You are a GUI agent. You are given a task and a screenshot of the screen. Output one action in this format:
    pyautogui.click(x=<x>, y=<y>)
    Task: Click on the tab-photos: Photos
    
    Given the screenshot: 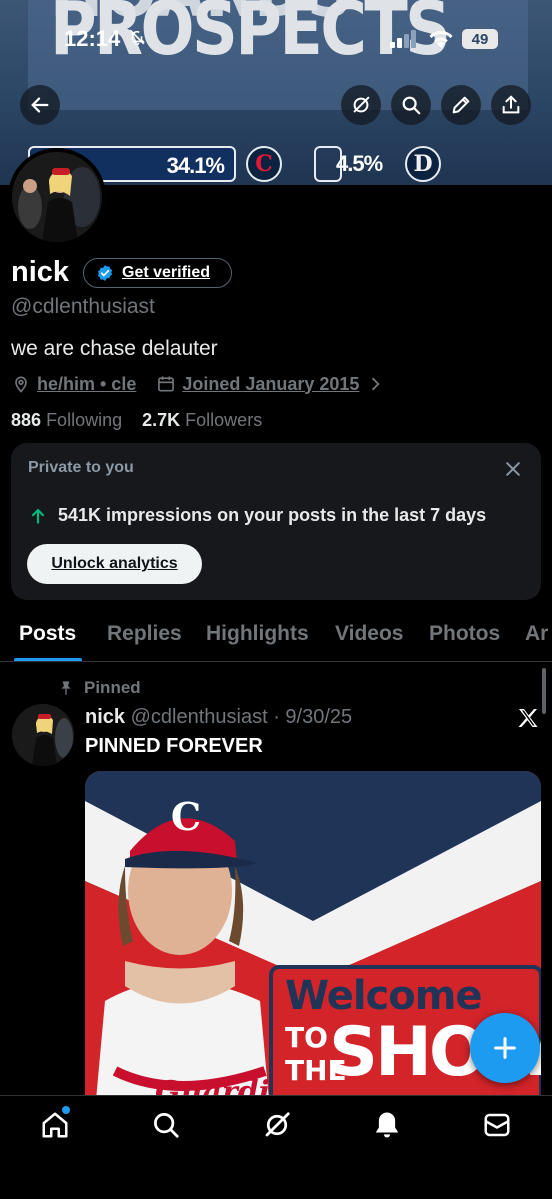 What is the action you would take?
    pyautogui.click(x=464, y=634)
    